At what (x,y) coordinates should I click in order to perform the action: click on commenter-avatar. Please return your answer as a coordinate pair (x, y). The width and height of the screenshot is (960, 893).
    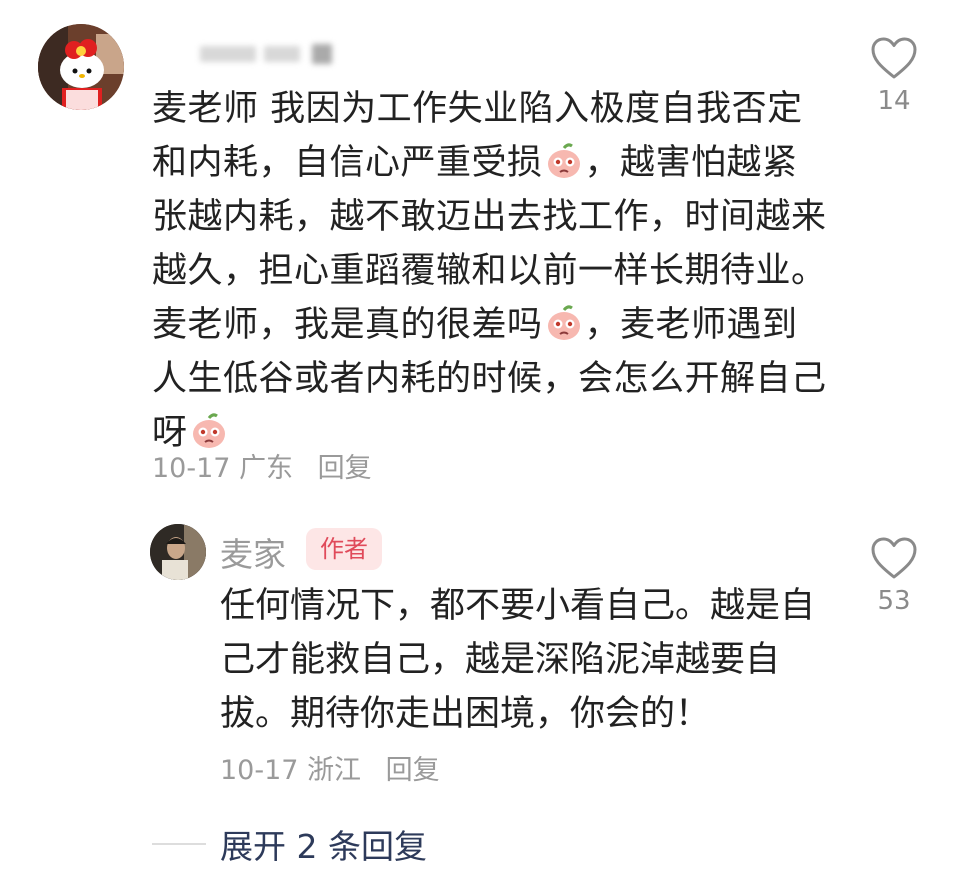
    Looking at the image, I should click on (81, 67).